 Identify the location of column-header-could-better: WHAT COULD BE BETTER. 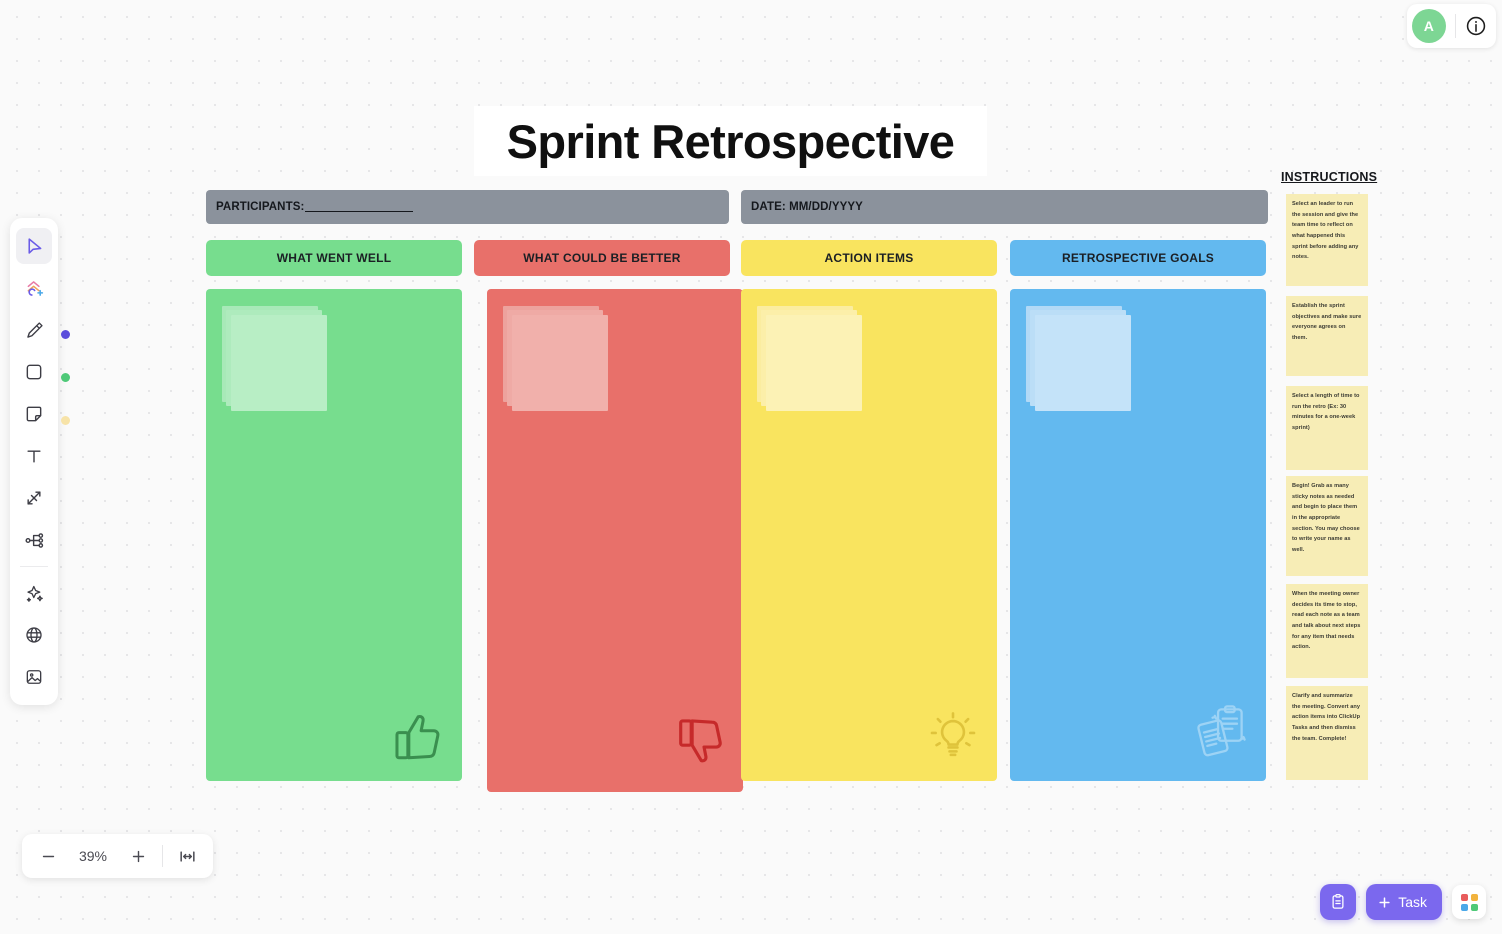
(602, 258).